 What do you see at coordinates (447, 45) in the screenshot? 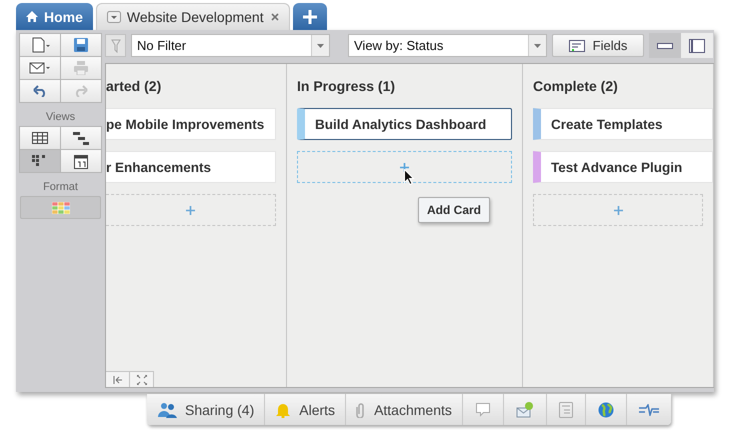
I see `view-by-dropdown: View by: Status` at bounding box center [447, 45].